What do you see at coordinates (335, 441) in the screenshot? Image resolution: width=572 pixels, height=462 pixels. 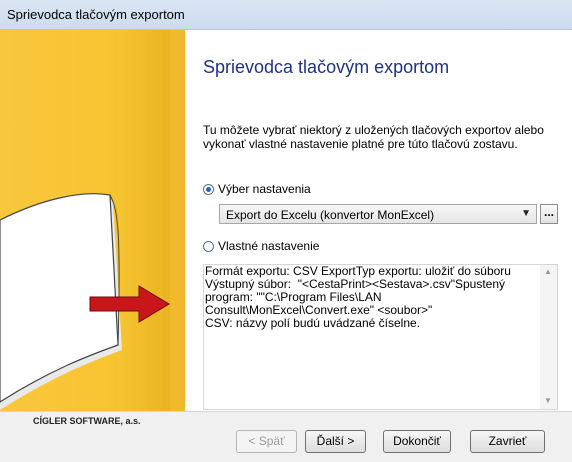 I see `next-button: Ďalší >` at bounding box center [335, 441].